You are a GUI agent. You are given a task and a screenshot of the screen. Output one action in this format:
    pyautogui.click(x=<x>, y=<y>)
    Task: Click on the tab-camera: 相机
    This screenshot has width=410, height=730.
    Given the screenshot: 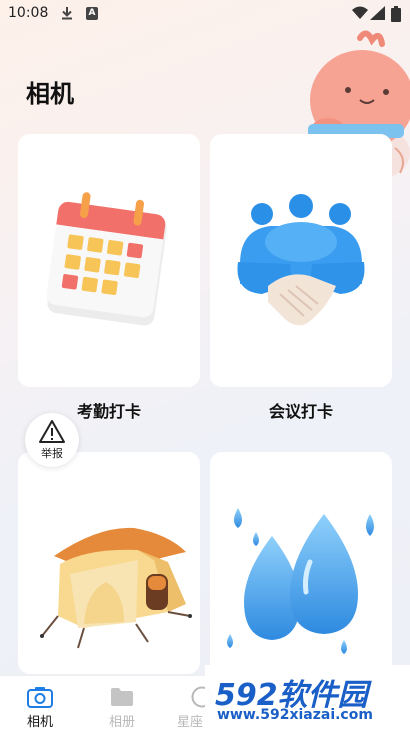 What is the action you would take?
    pyautogui.click(x=40, y=703)
    